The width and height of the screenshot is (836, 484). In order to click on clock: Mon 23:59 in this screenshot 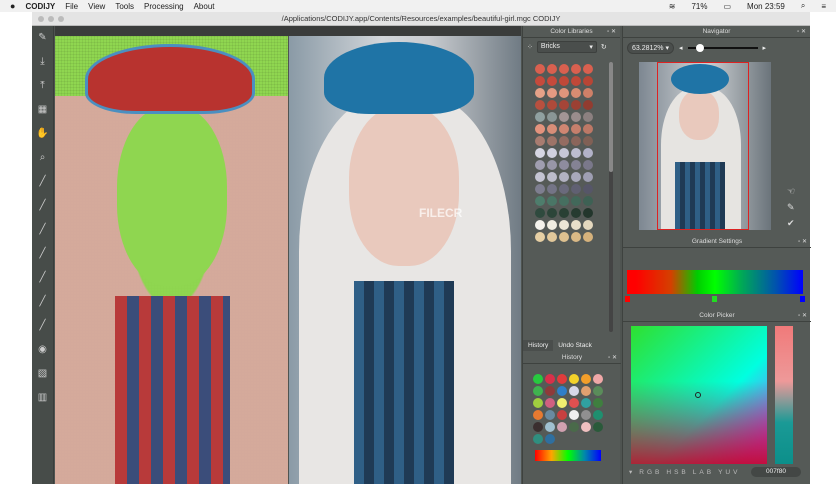, I will do `click(766, 6)`.